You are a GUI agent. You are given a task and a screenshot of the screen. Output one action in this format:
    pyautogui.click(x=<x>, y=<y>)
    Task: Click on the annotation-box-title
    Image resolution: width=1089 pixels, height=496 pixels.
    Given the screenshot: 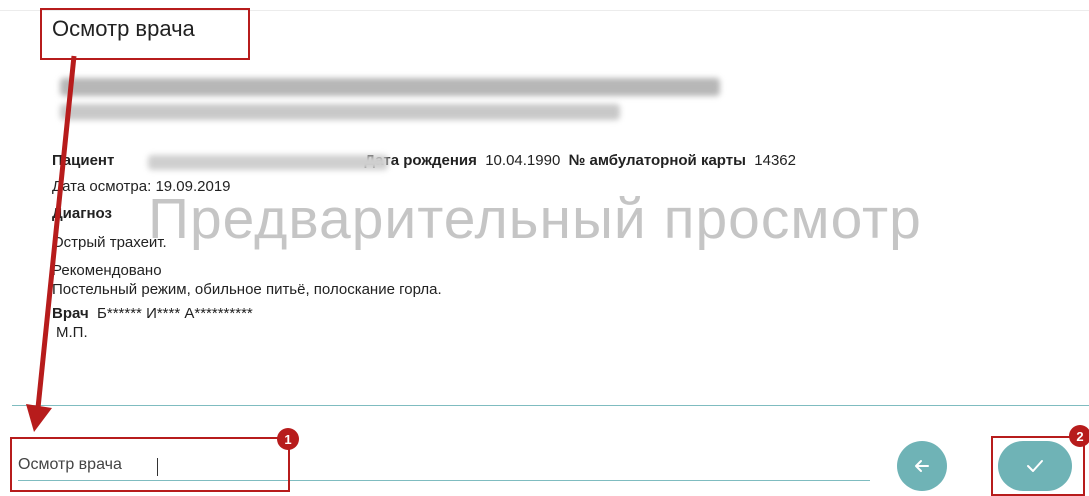 What is the action you would take?
    pyautogui.click(x=145, y=34)
    